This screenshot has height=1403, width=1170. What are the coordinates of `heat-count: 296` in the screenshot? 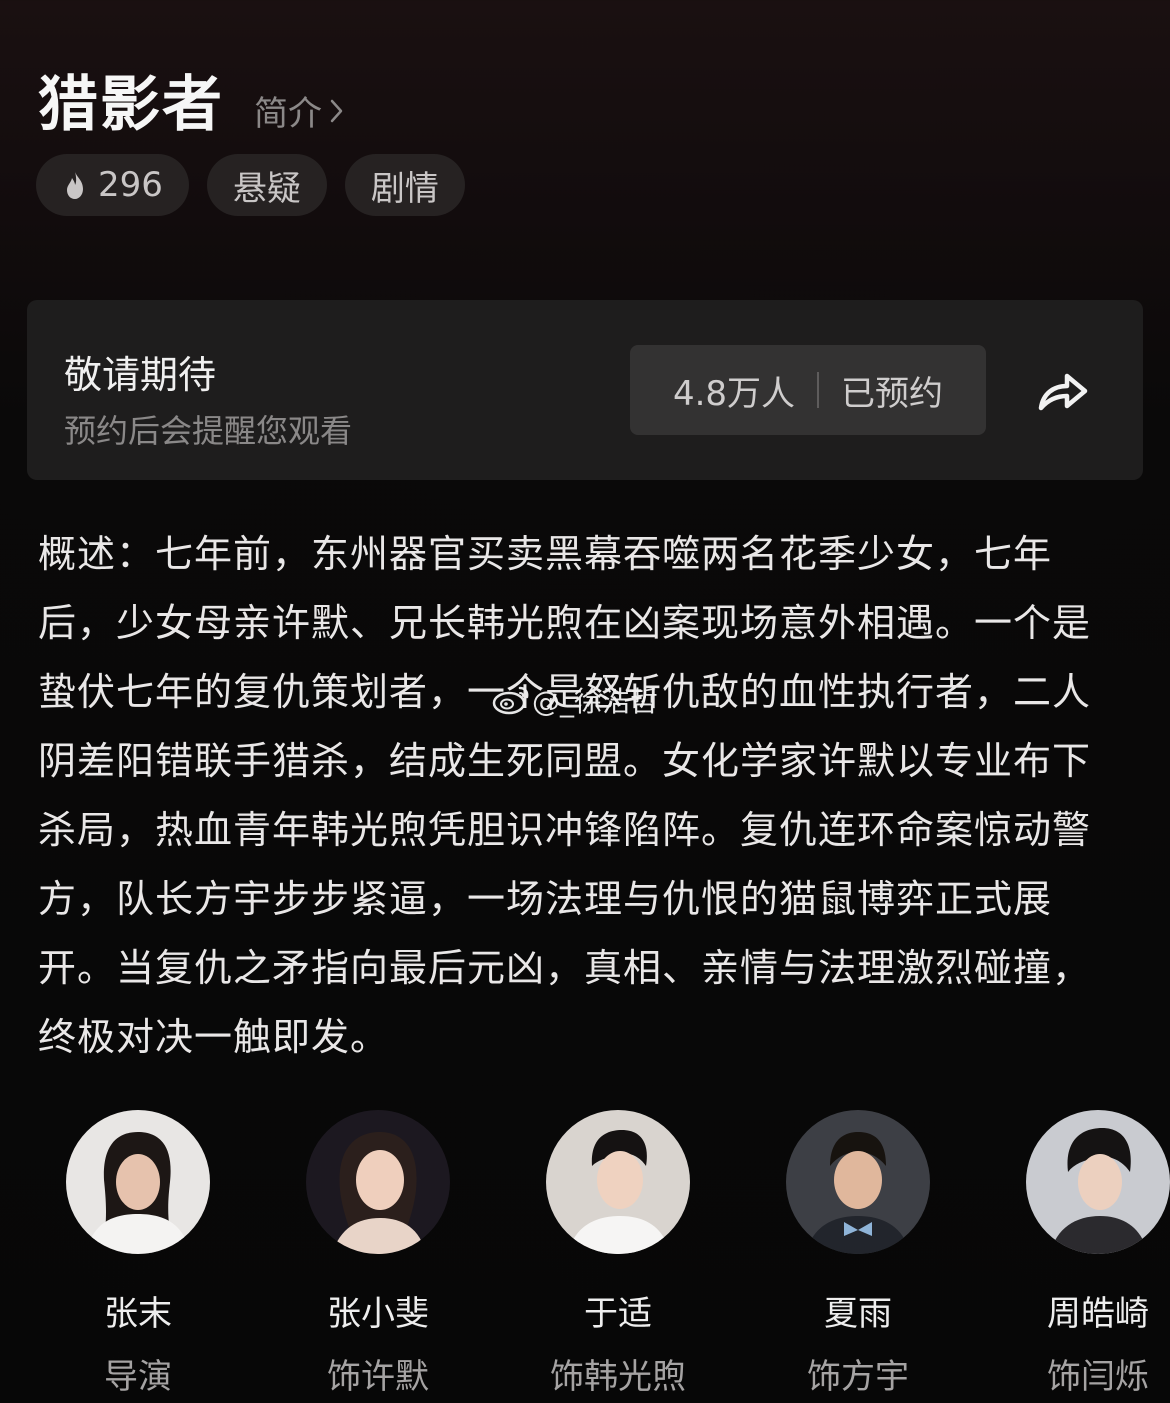 It's located at (130, 185).